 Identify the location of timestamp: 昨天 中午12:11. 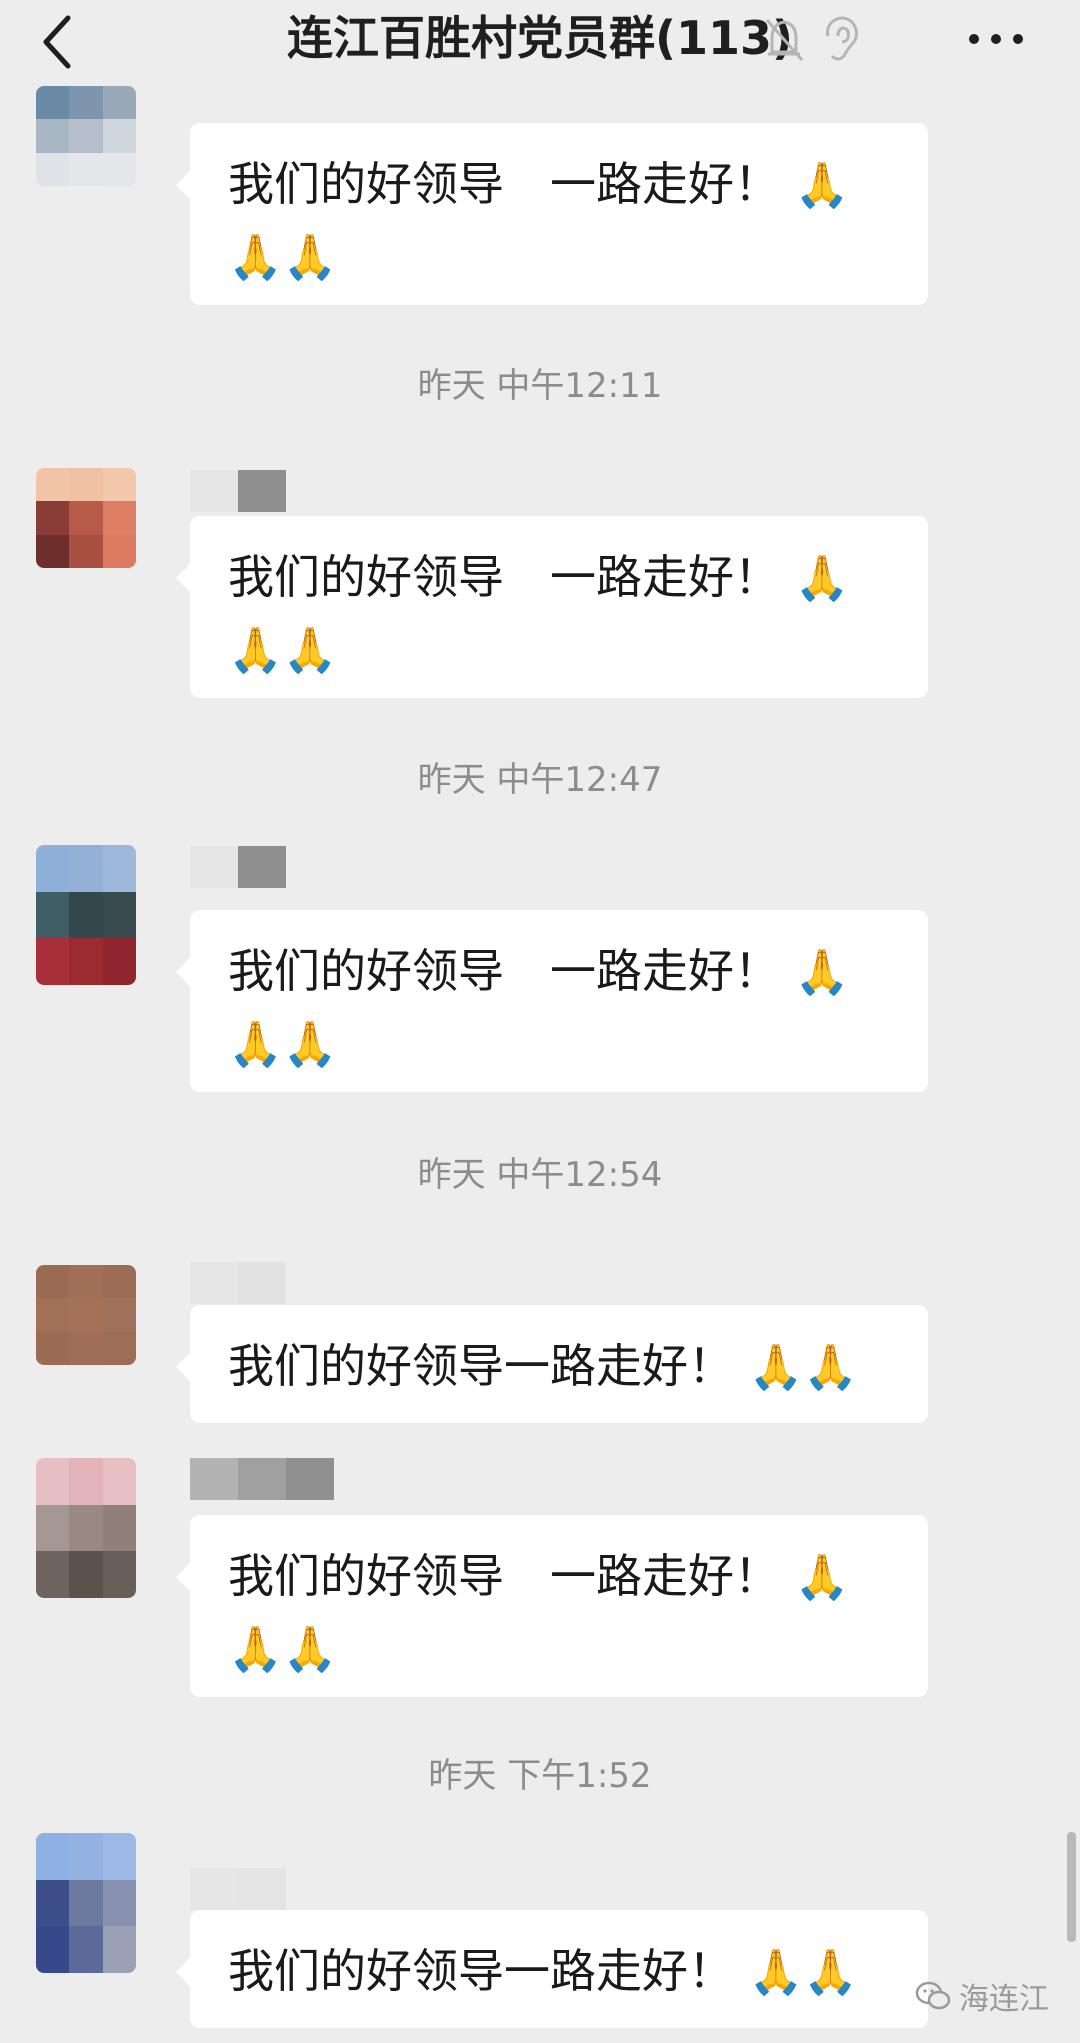
(540, 386).